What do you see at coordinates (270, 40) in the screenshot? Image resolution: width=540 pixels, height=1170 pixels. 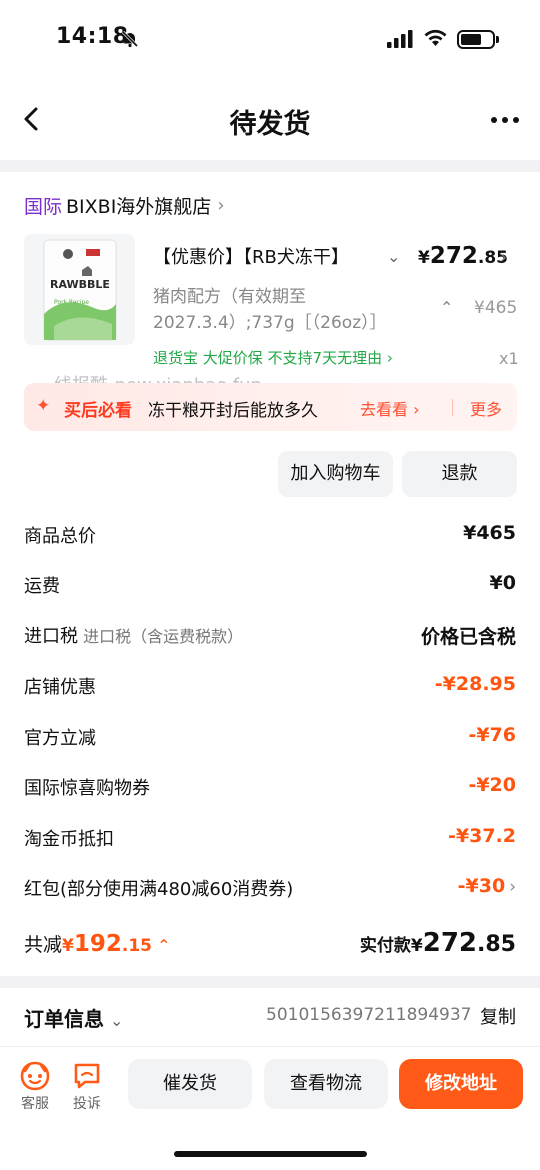 I see `status-bar: 14:18` at bounding box center [270, 40].